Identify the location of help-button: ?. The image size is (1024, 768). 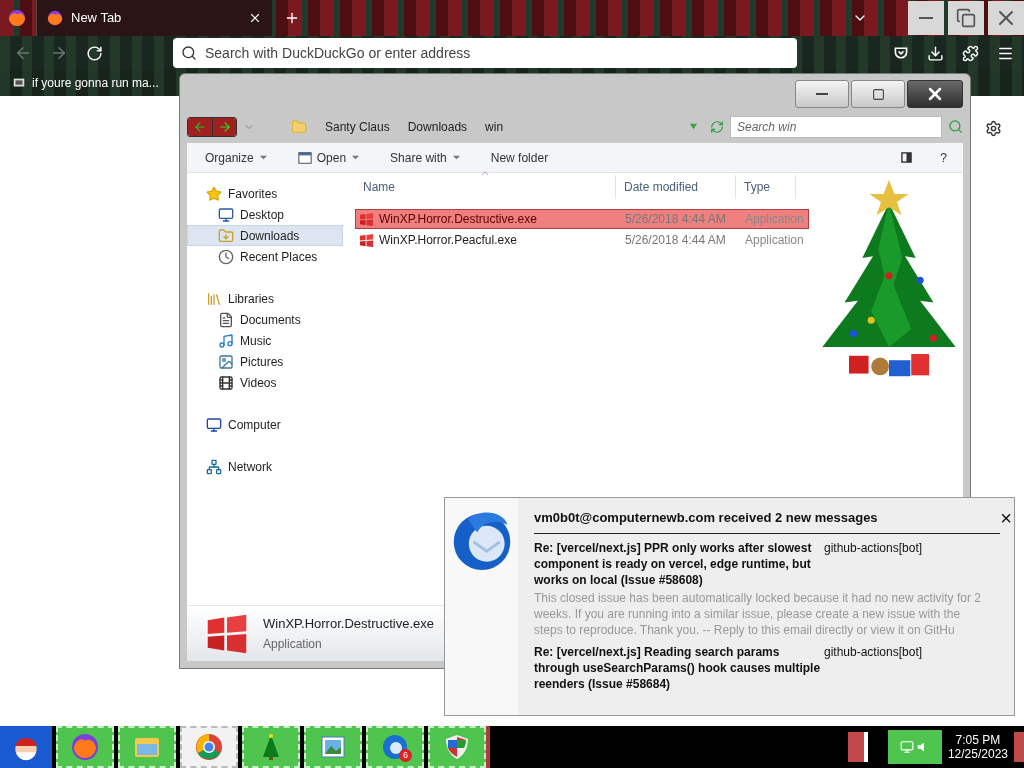
(943, 157).